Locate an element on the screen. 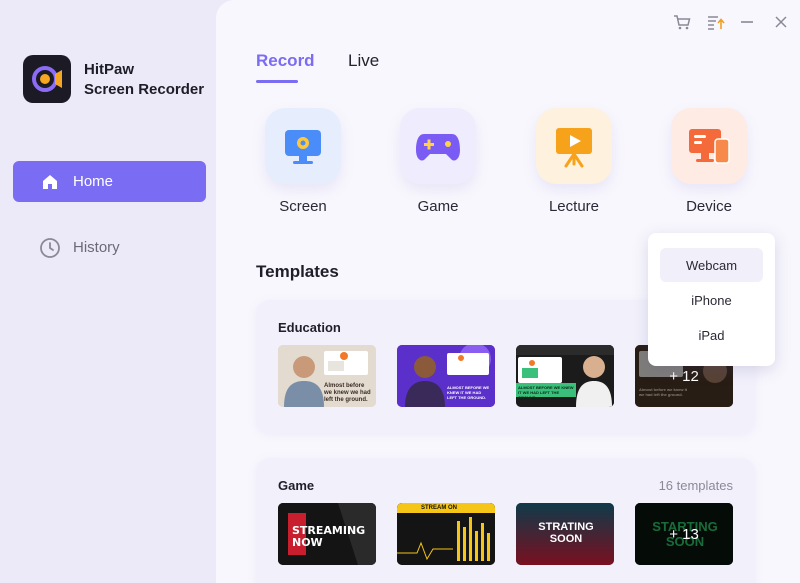  dropdown-option-iphone: iPhone is located at coordinates (711, 300).